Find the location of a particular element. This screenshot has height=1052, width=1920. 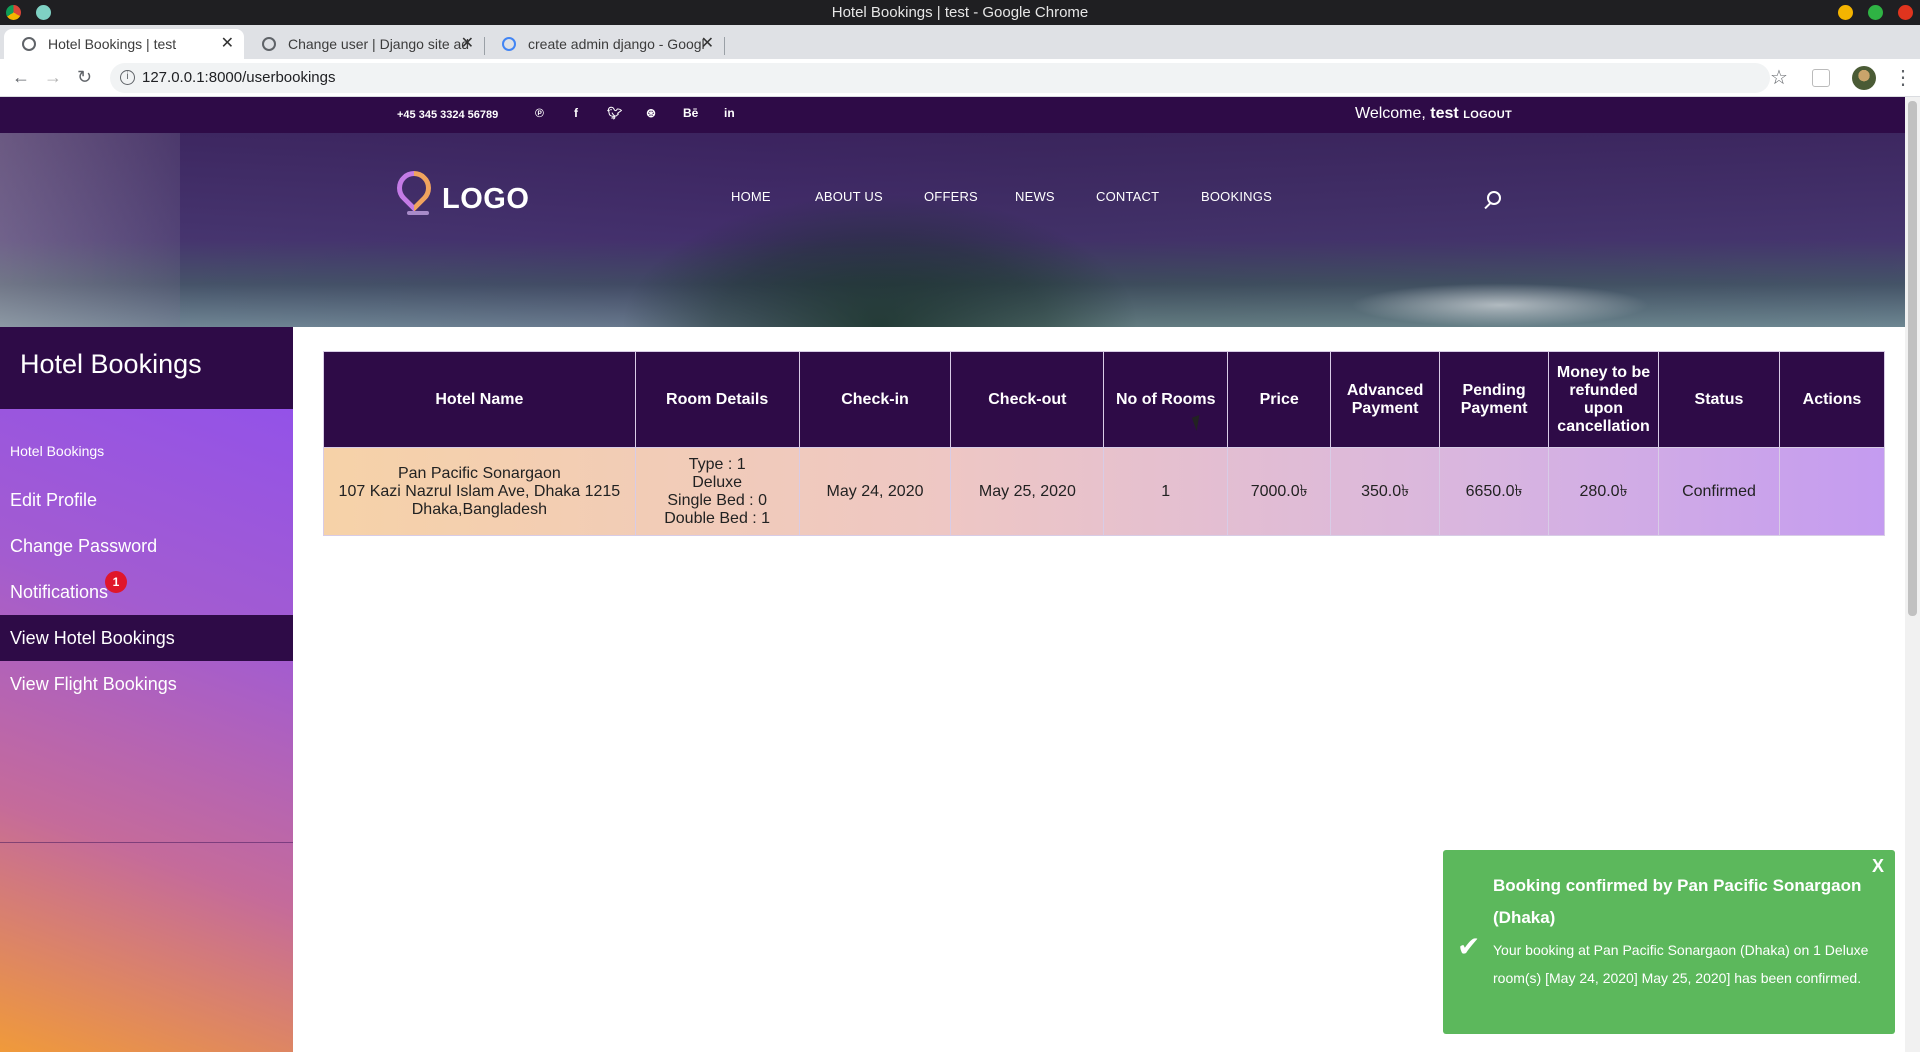

column-header: Hotel Name is located at coordinates (479, 399).